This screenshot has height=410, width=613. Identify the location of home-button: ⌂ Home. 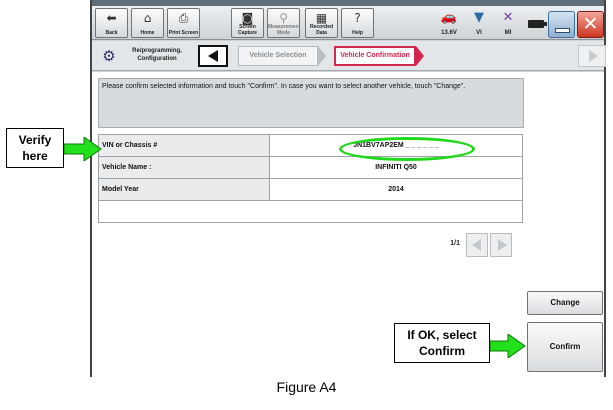
(147, 23).